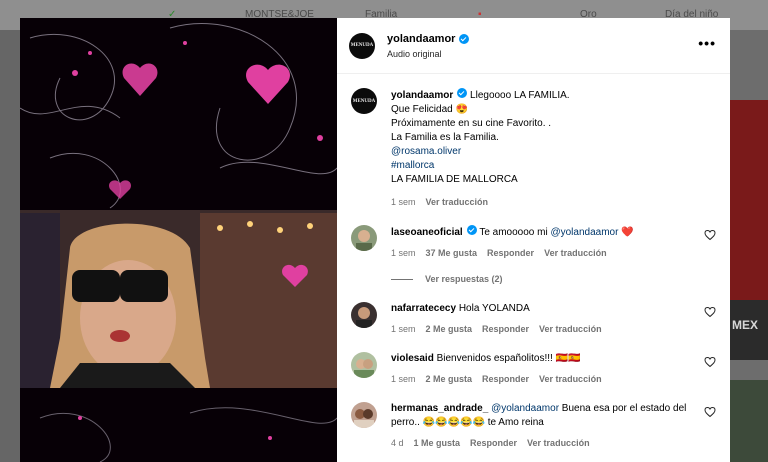  What do you see at coordinates (445, 137) in the screenshot?
I see `caption-text: La Familia es la Familia.` at bounding box center [445, 137].